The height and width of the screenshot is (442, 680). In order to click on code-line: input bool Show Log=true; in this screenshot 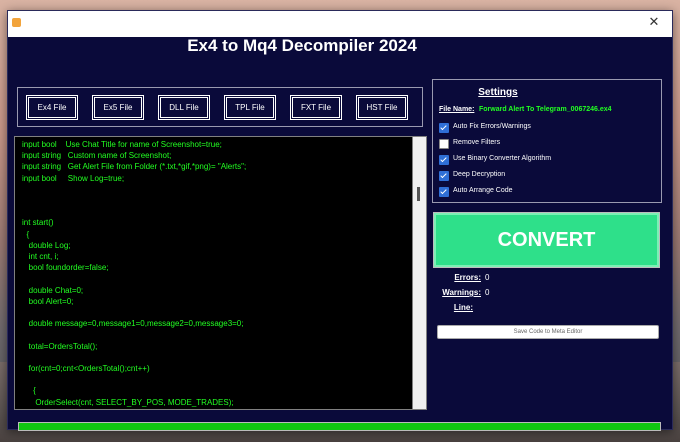, I will do `click(73, 178)`.